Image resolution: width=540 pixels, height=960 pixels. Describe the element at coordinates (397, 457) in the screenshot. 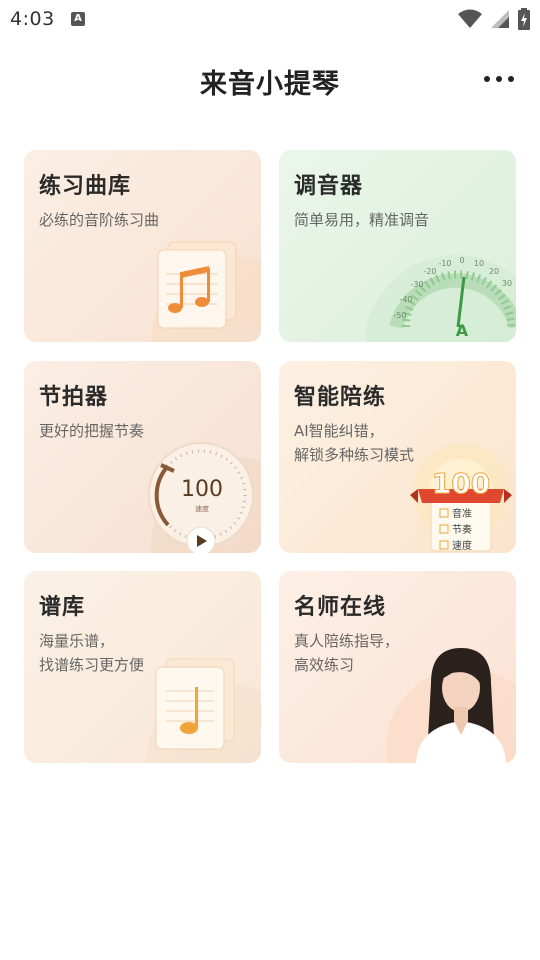

I see `card-ai-practice: 智能陪练 AI智能纠错， 解锁多种练习模式 100 音准 节奏 速度` at that location.